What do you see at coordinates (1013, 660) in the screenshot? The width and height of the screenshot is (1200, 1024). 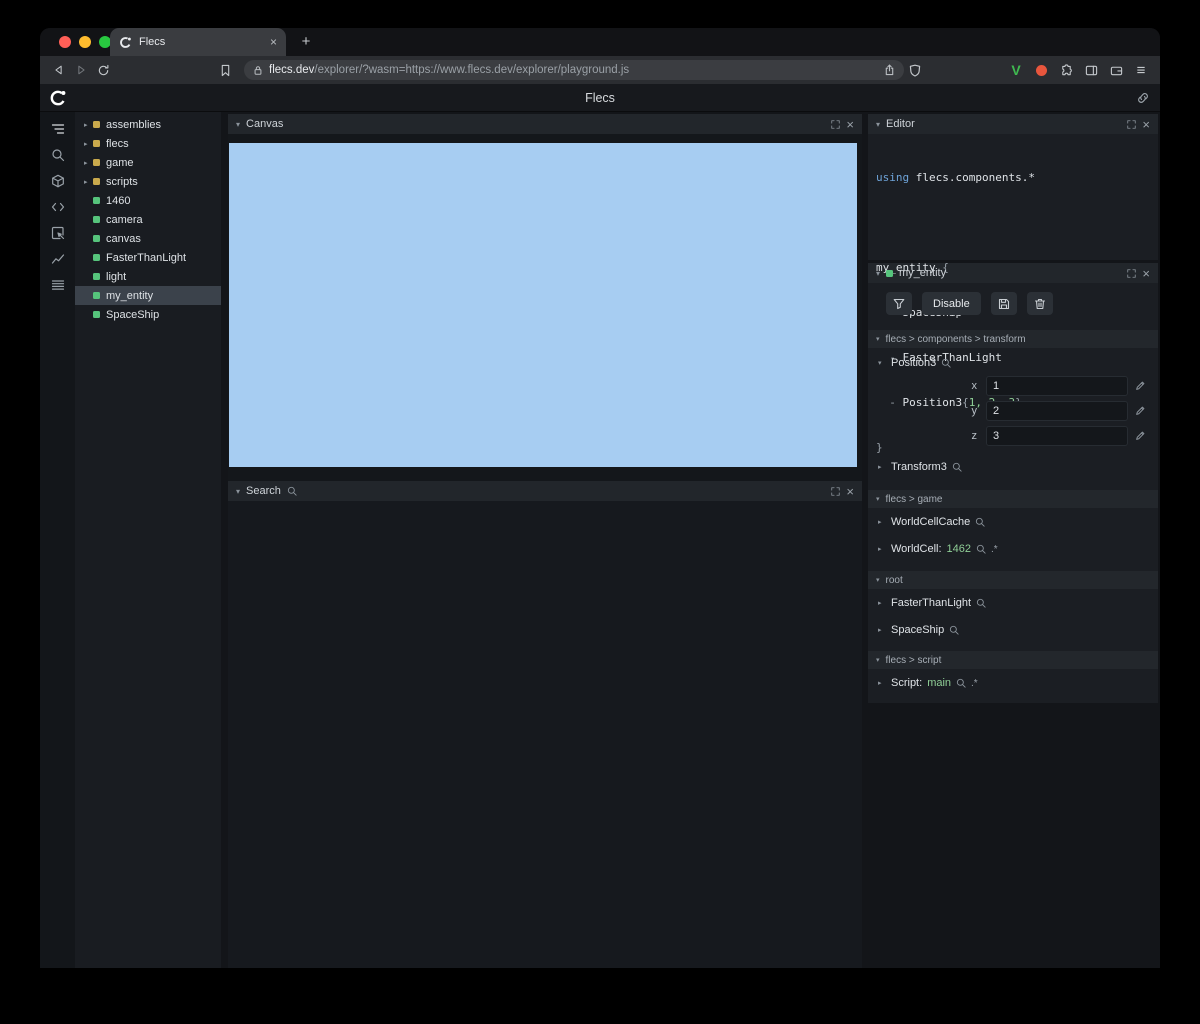 I see `section-header-script: ▾ flecs > script` at bounding box center [1013, 660].